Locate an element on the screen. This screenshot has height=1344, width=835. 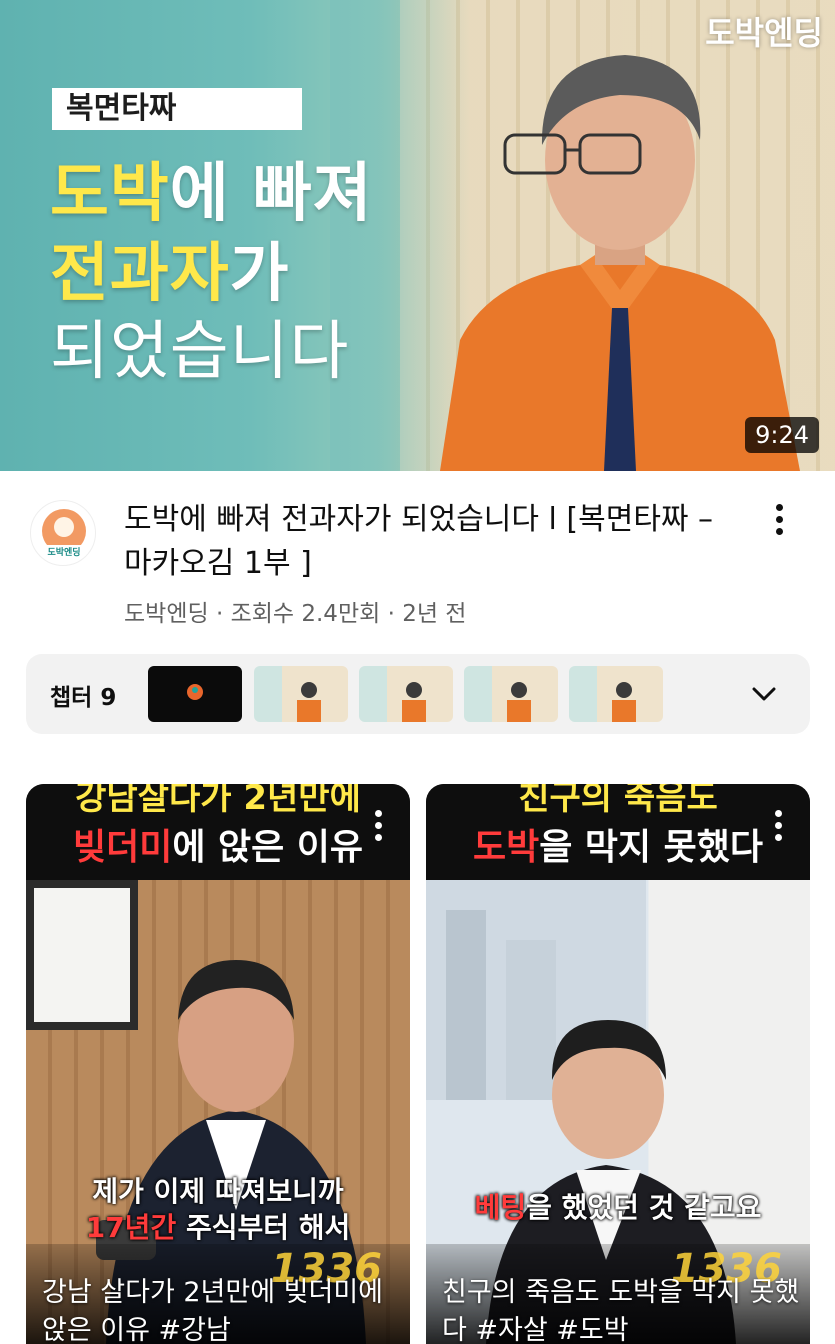
chapters-label: 챕터 9 is located at coordinates (83, 698).